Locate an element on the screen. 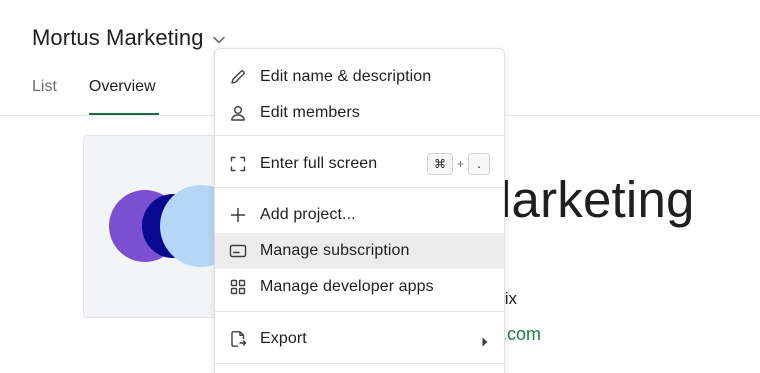  menu-item-export: Export is located at coordinates (359, 339).